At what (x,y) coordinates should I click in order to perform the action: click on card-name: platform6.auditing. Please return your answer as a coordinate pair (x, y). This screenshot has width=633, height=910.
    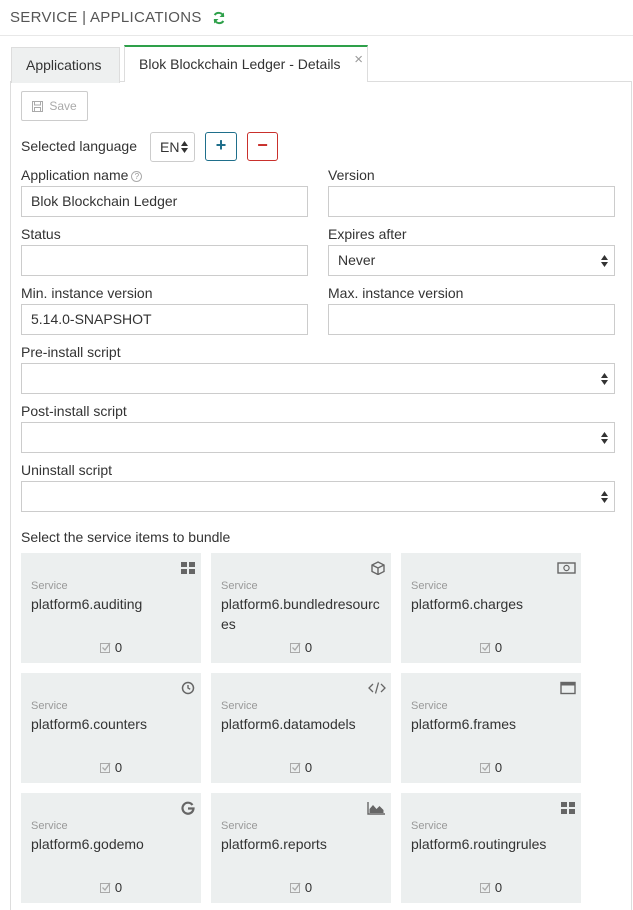
    Looking at the image, I should click on (87, 604).